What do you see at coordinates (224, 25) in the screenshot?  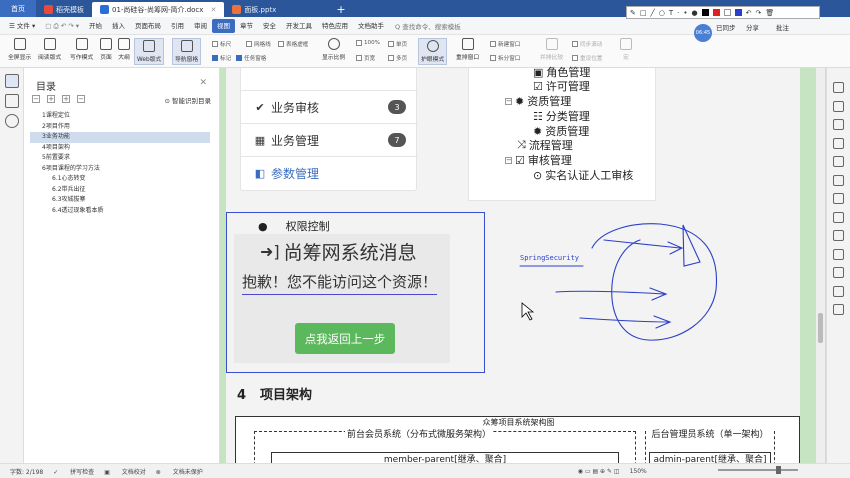 I see `menu-item: 视图` at bounding box center [224, 25].